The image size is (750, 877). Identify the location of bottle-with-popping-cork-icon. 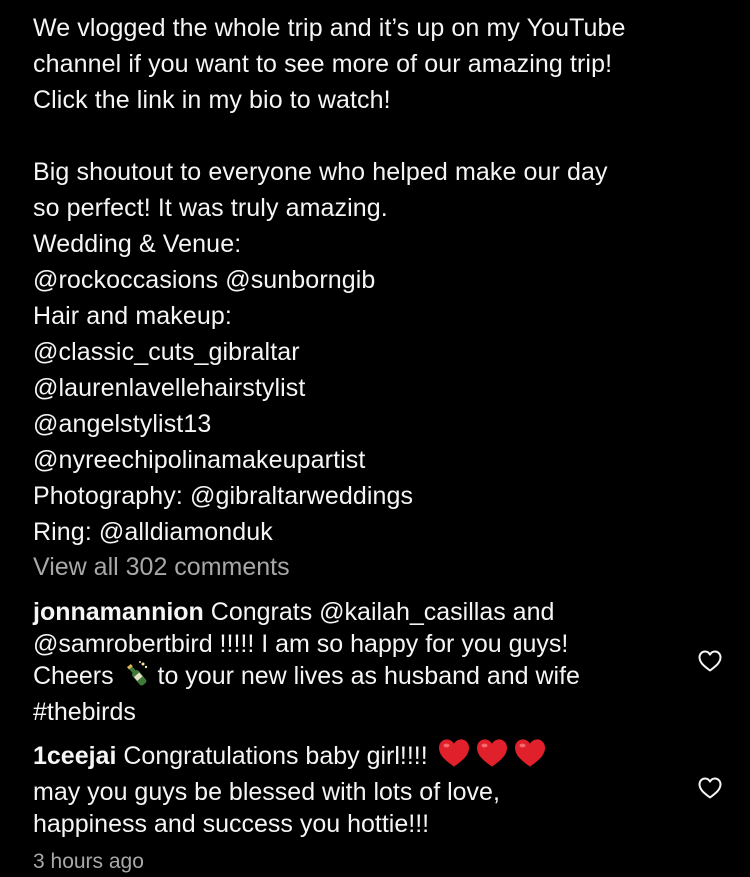
(136, 678).